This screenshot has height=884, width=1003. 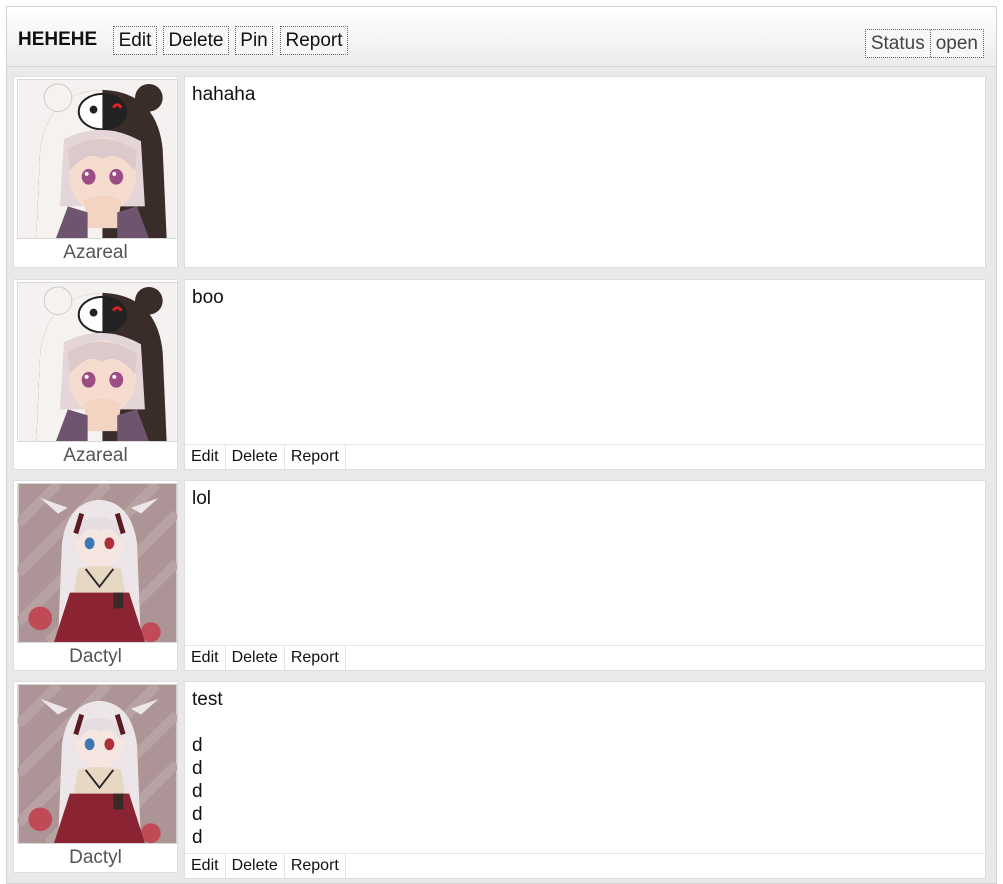 I want to click on post-content: lol, so click(x=202, y=498).